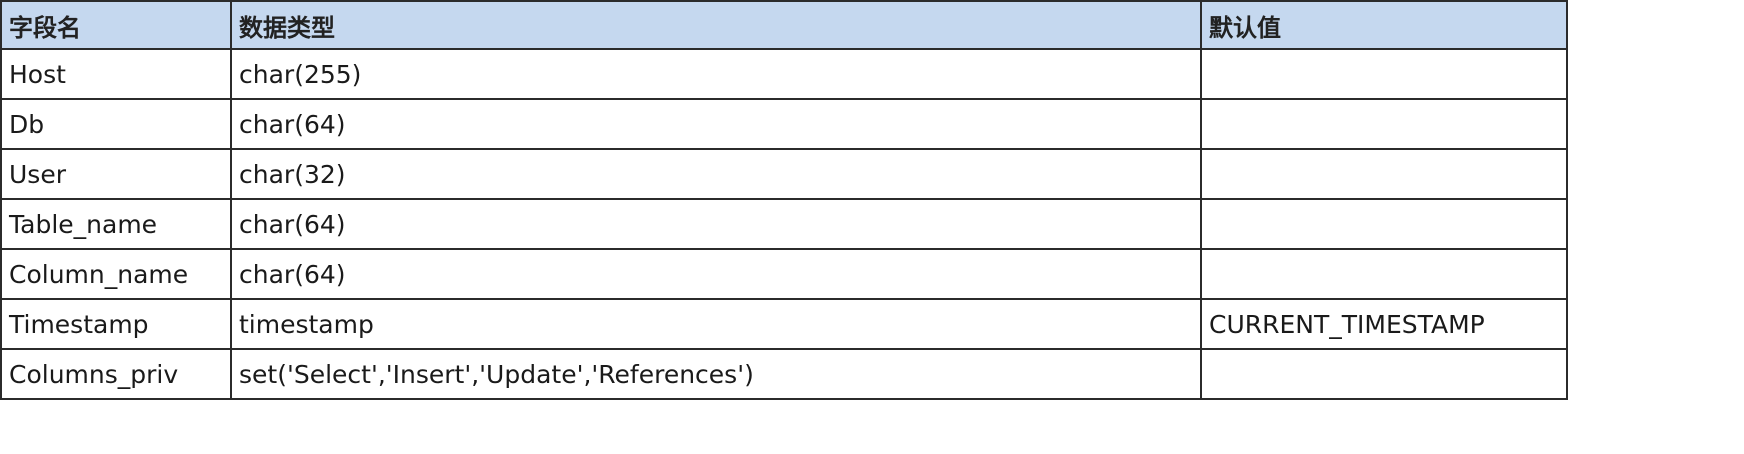 This screenshot has width=1744, height=454. I want to click on cell-data-type: char(32), so click(716, 174).